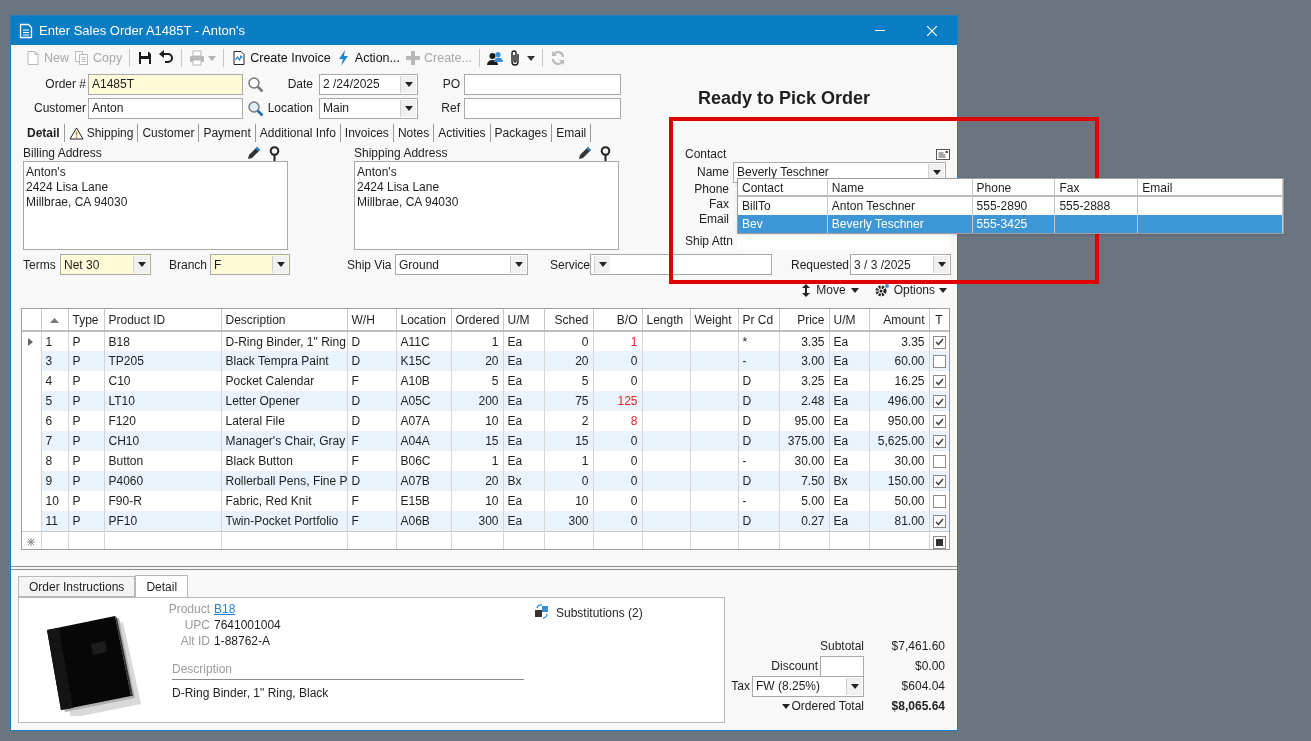  I want to click on column-header: Email, so click(1211, 187).